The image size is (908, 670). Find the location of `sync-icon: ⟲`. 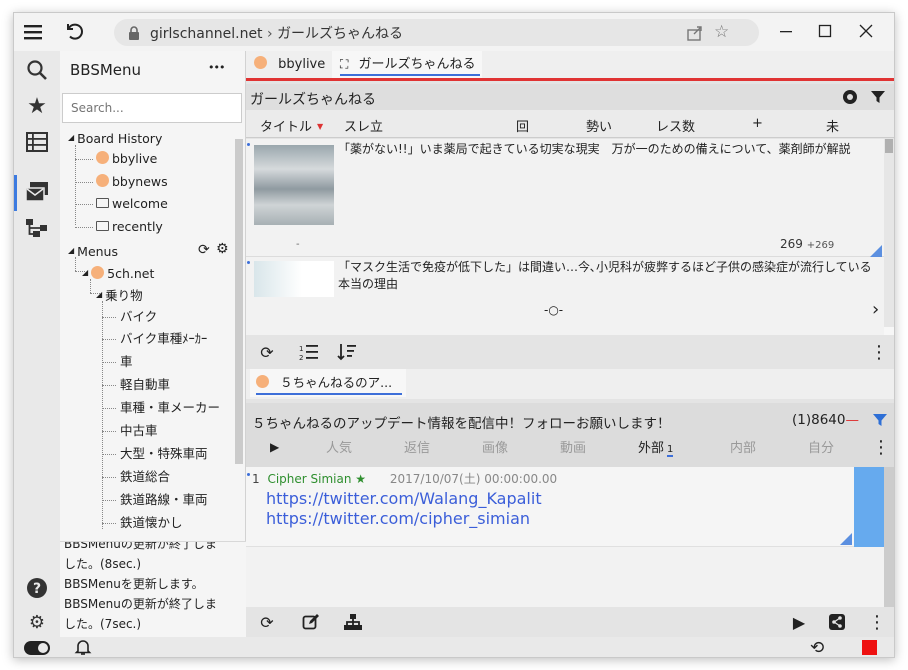

sync-icon: ⟲ is located at coordinates (817, 647).